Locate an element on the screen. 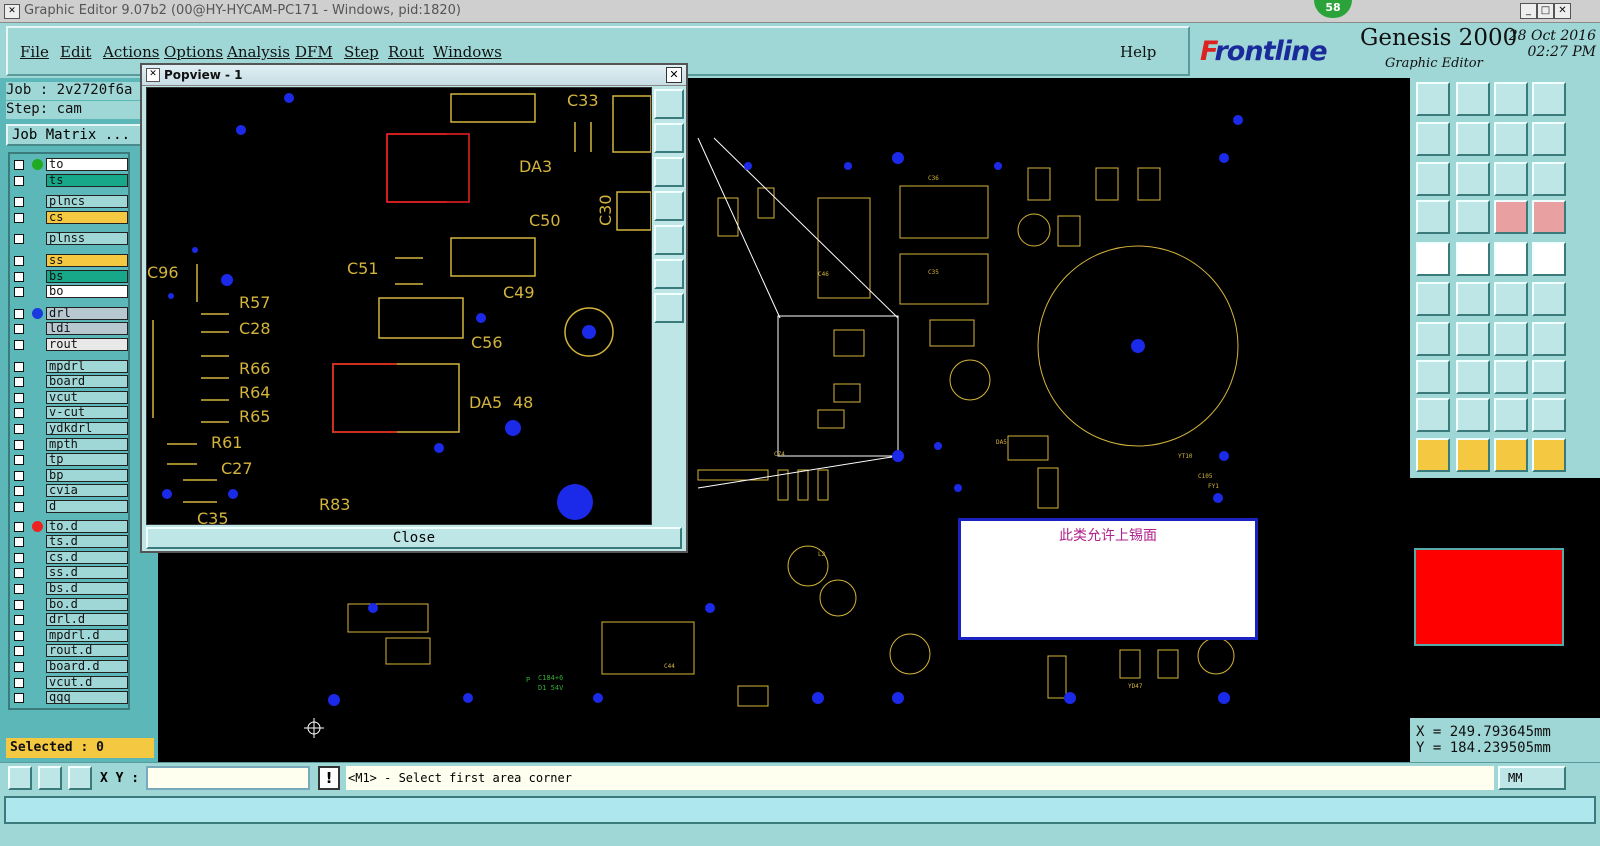  layer-row: bp is located at coordinates (70, 475).